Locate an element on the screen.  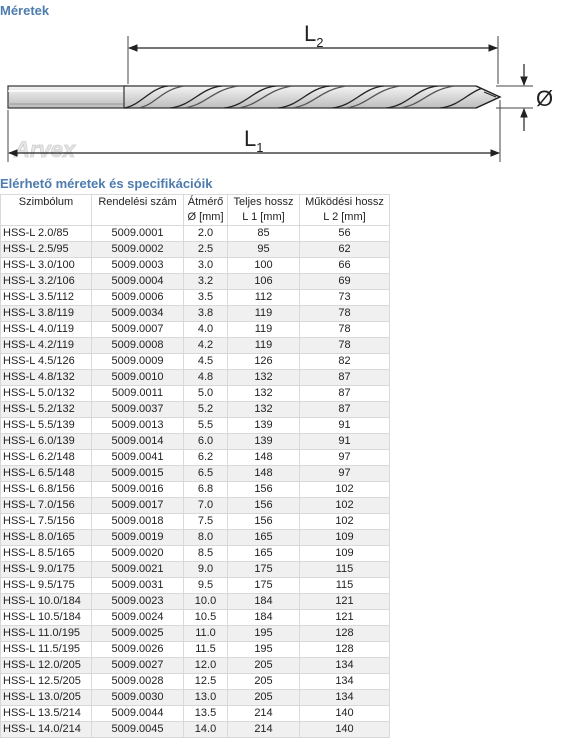
cell-diameter: 11.5 is located at coordinates (205, 649).